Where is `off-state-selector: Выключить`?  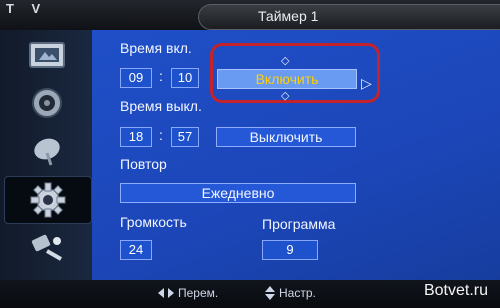 off-state-selector: Выключить is located at coordinates (286, 137).